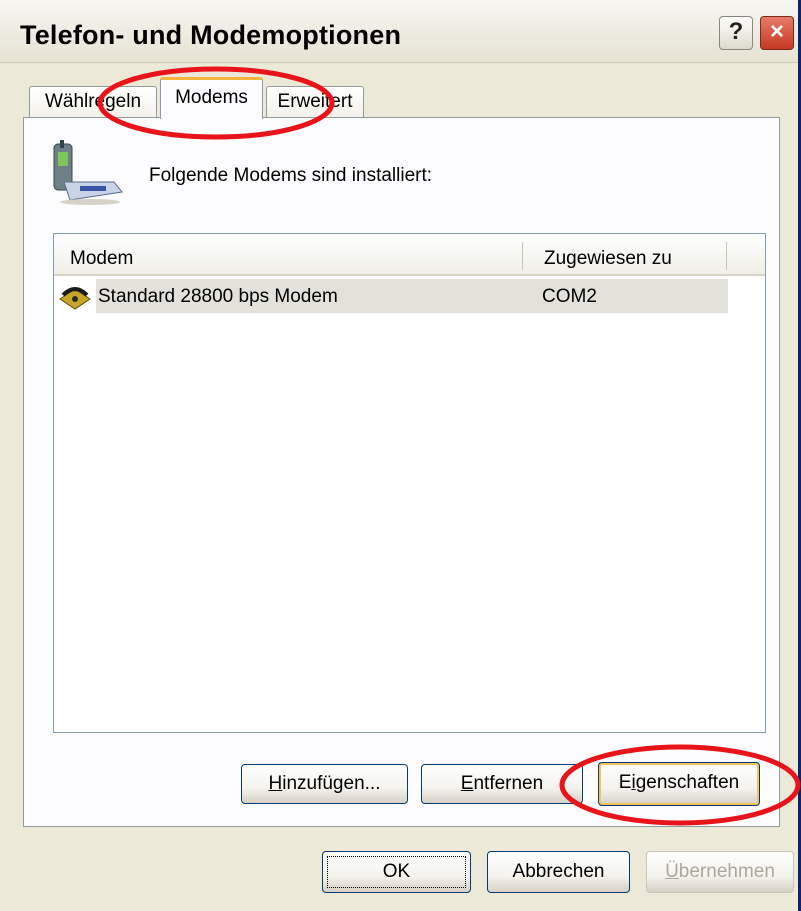 The height and width of the screenshot is (911, 801). I want to click on remove-button: Entfernen, so click(502, 784).